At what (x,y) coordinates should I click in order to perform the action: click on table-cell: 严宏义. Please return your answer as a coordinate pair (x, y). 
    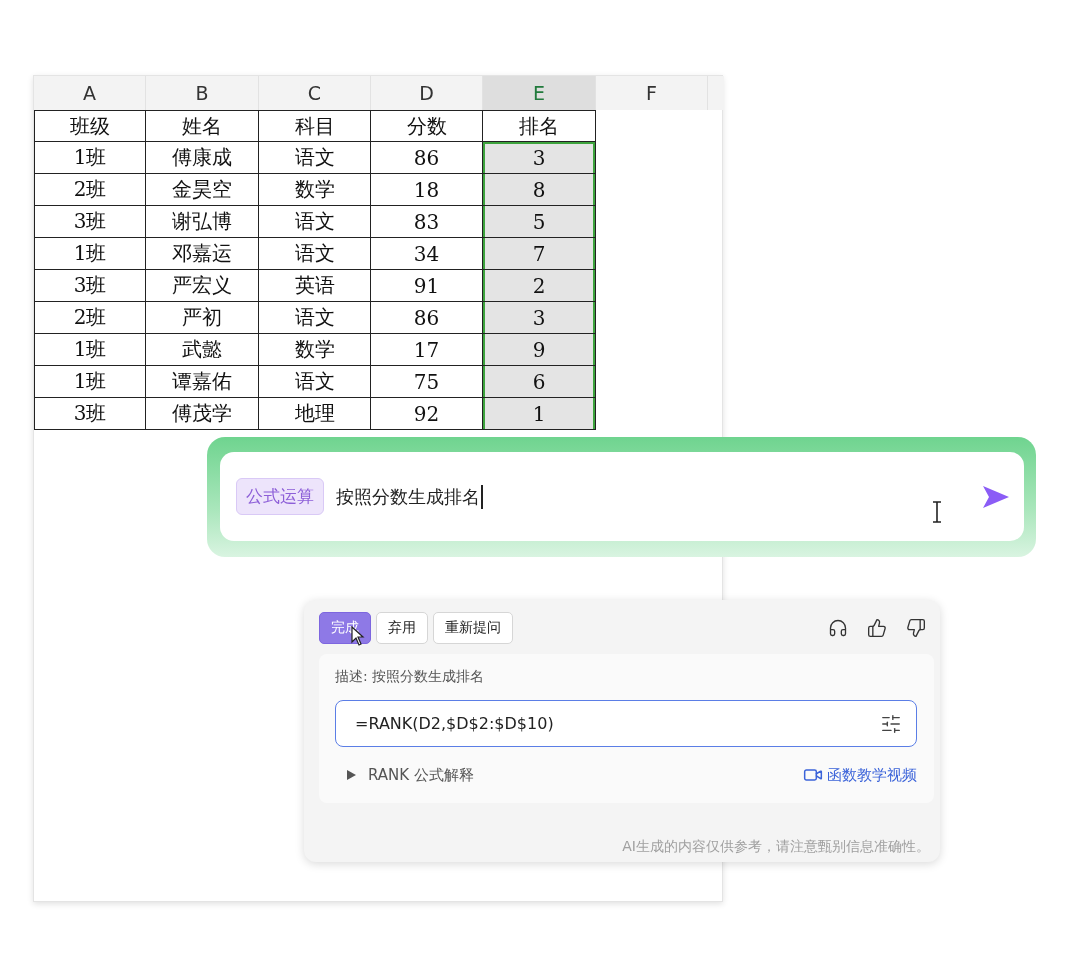
    Looking at the image, I should click on (202, 286).